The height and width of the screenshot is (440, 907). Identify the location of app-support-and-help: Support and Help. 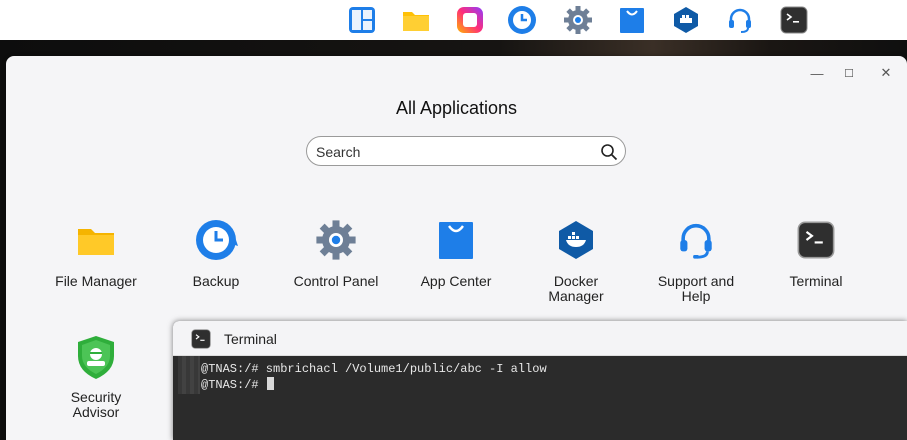
(696, 261).